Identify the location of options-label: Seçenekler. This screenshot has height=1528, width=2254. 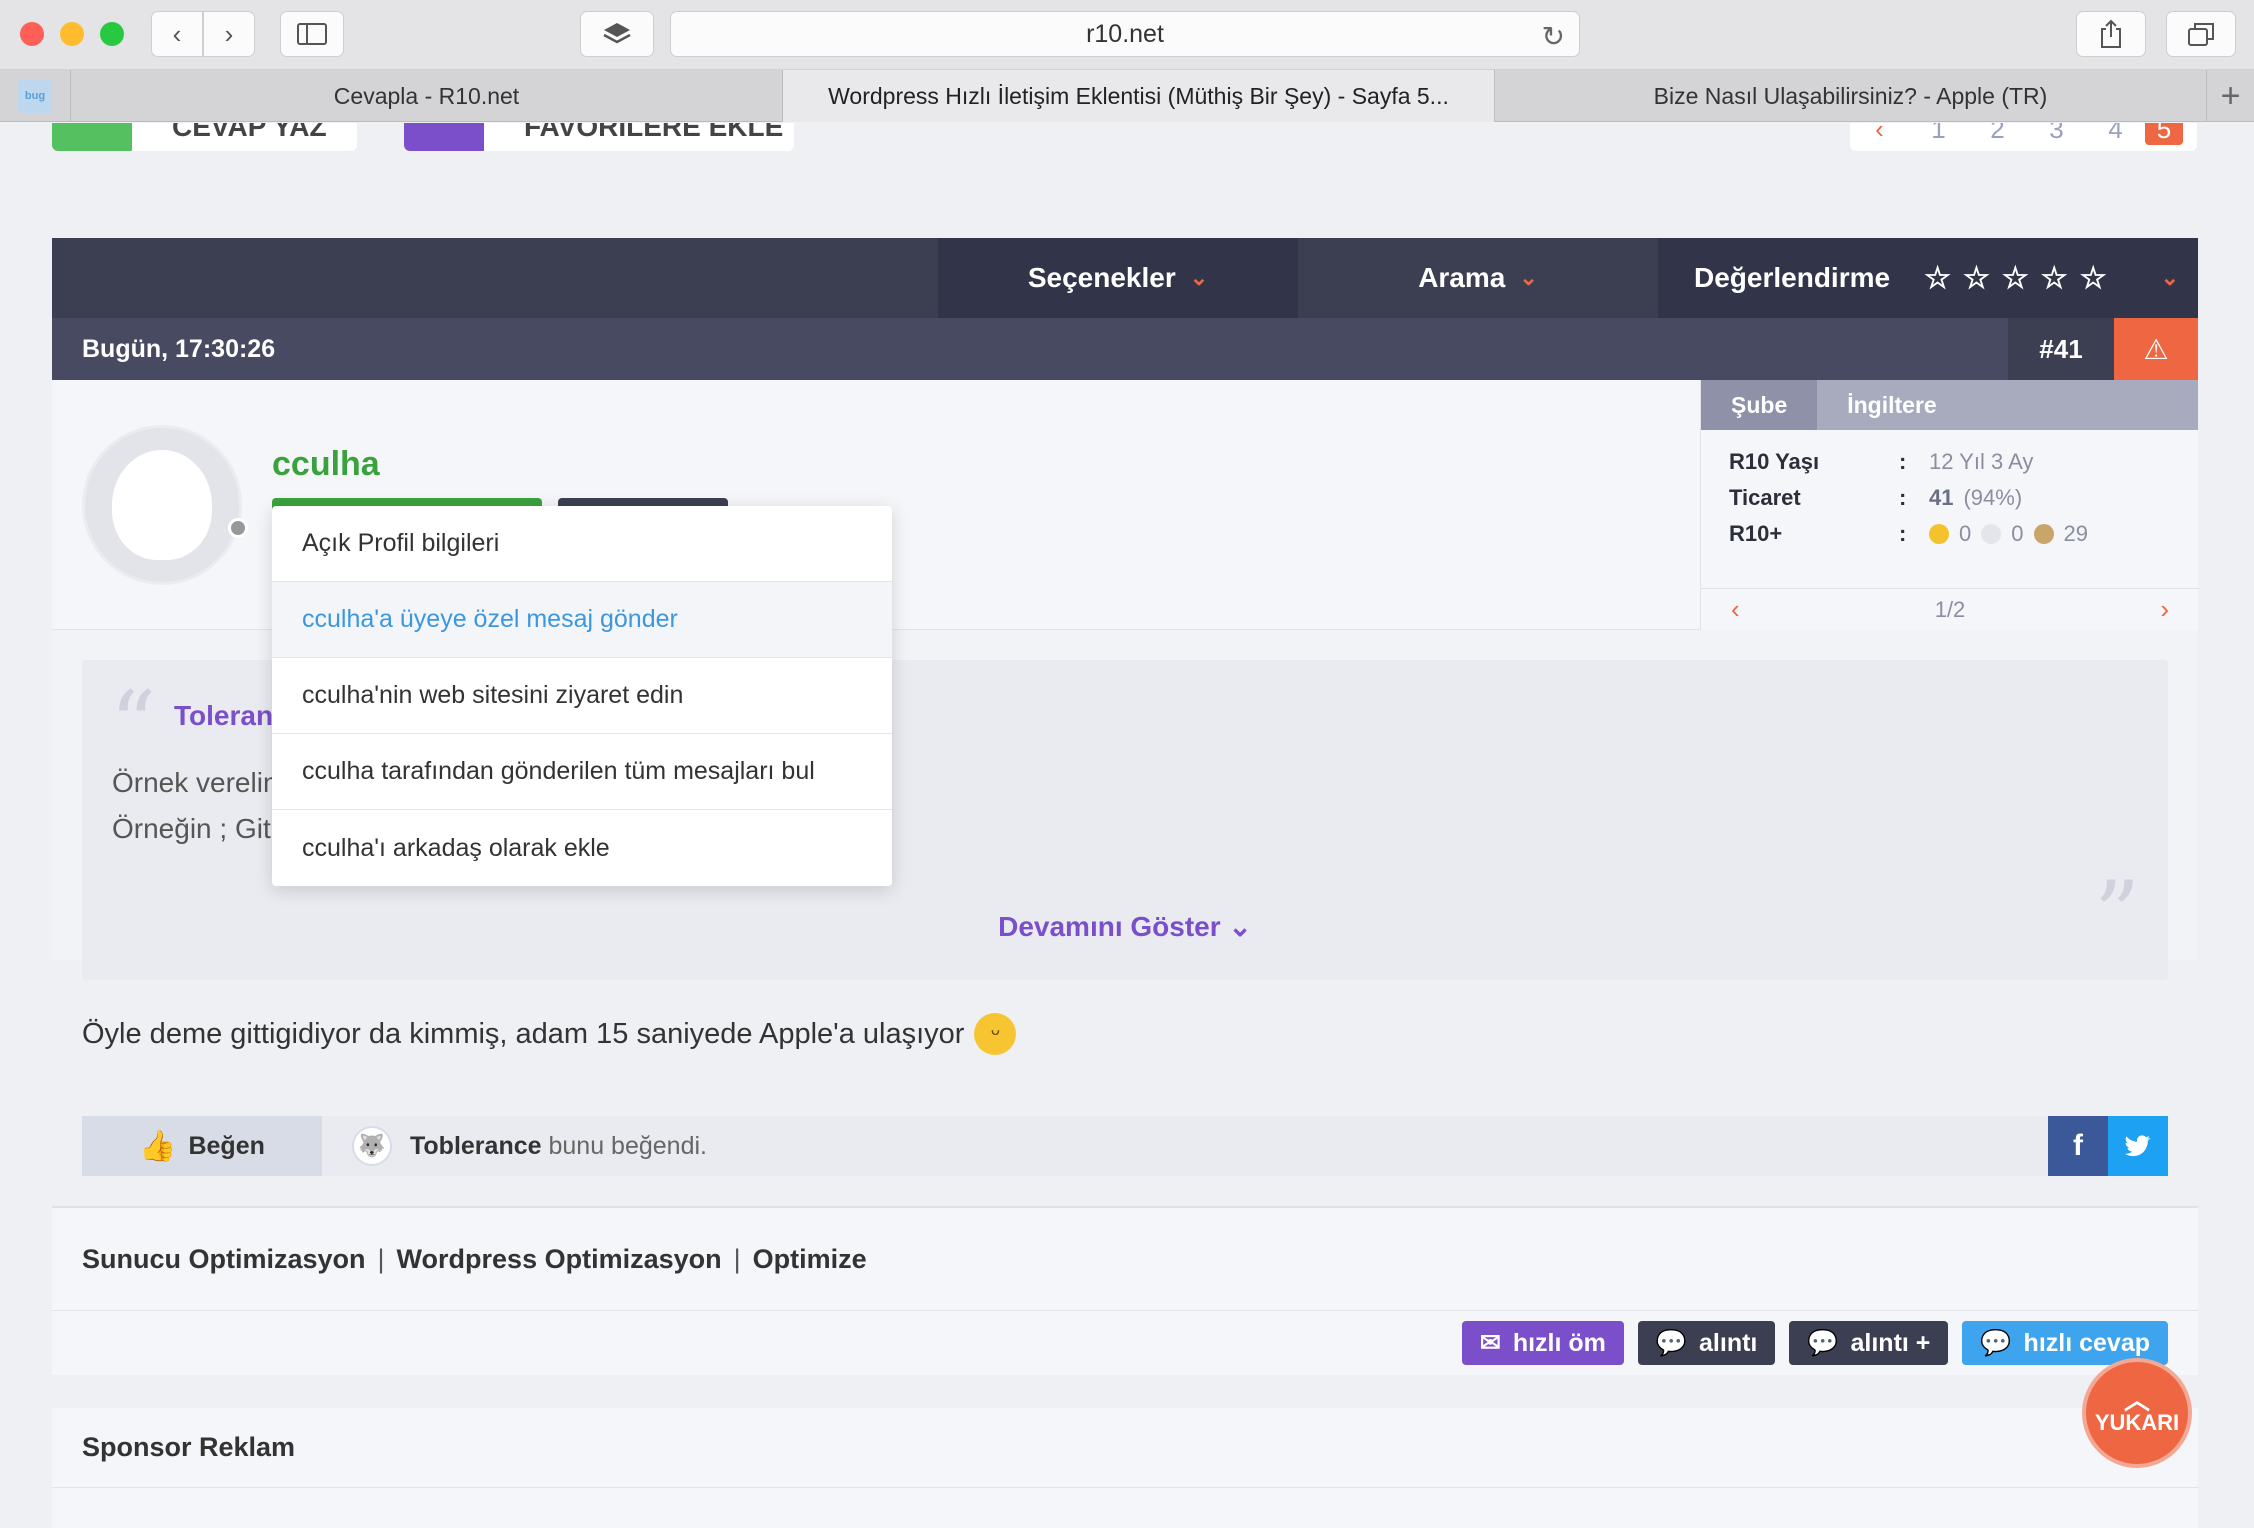
(1101, 277).